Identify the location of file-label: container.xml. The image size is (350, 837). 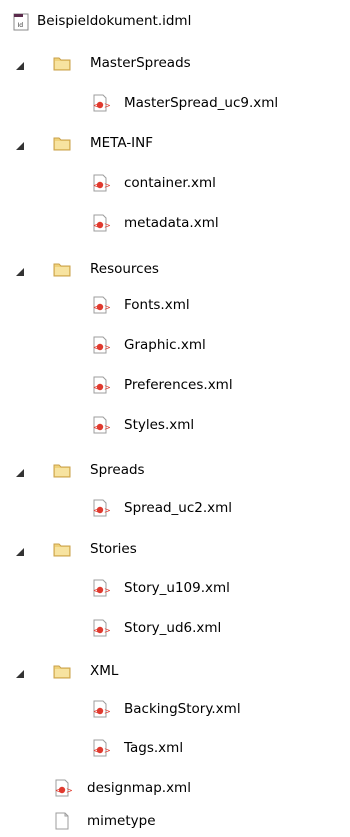
(170, 183).